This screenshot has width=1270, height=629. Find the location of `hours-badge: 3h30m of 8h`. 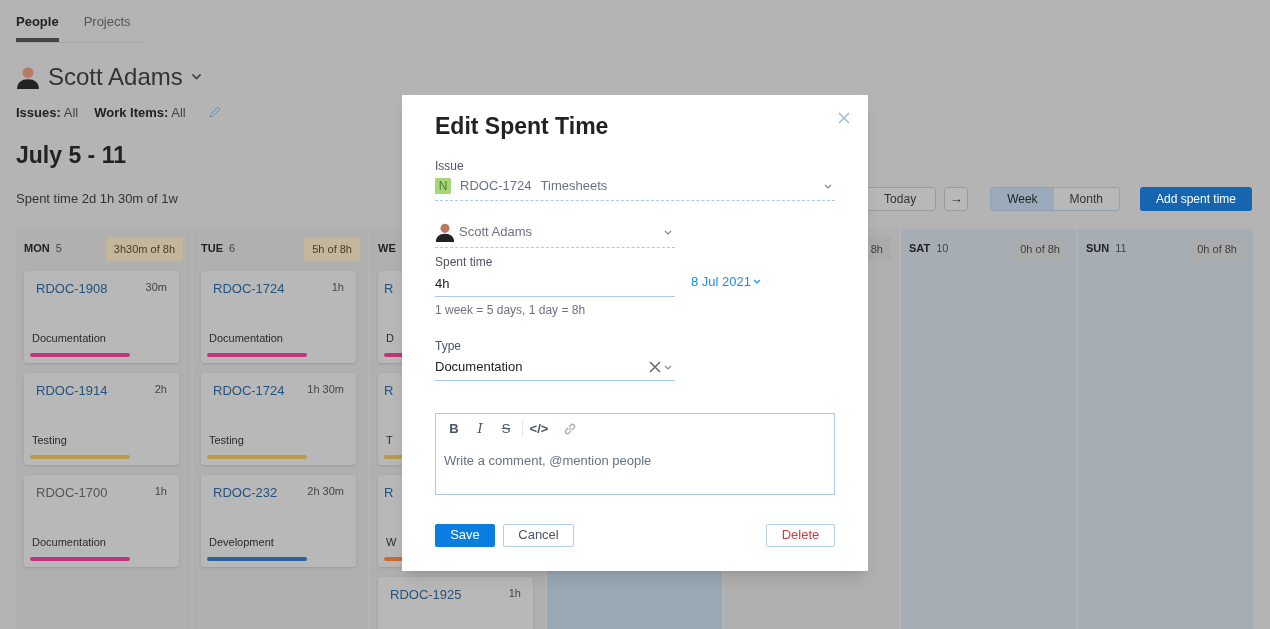

hours-badge: 3h30m of 8h is located at coordinates (144, 248).